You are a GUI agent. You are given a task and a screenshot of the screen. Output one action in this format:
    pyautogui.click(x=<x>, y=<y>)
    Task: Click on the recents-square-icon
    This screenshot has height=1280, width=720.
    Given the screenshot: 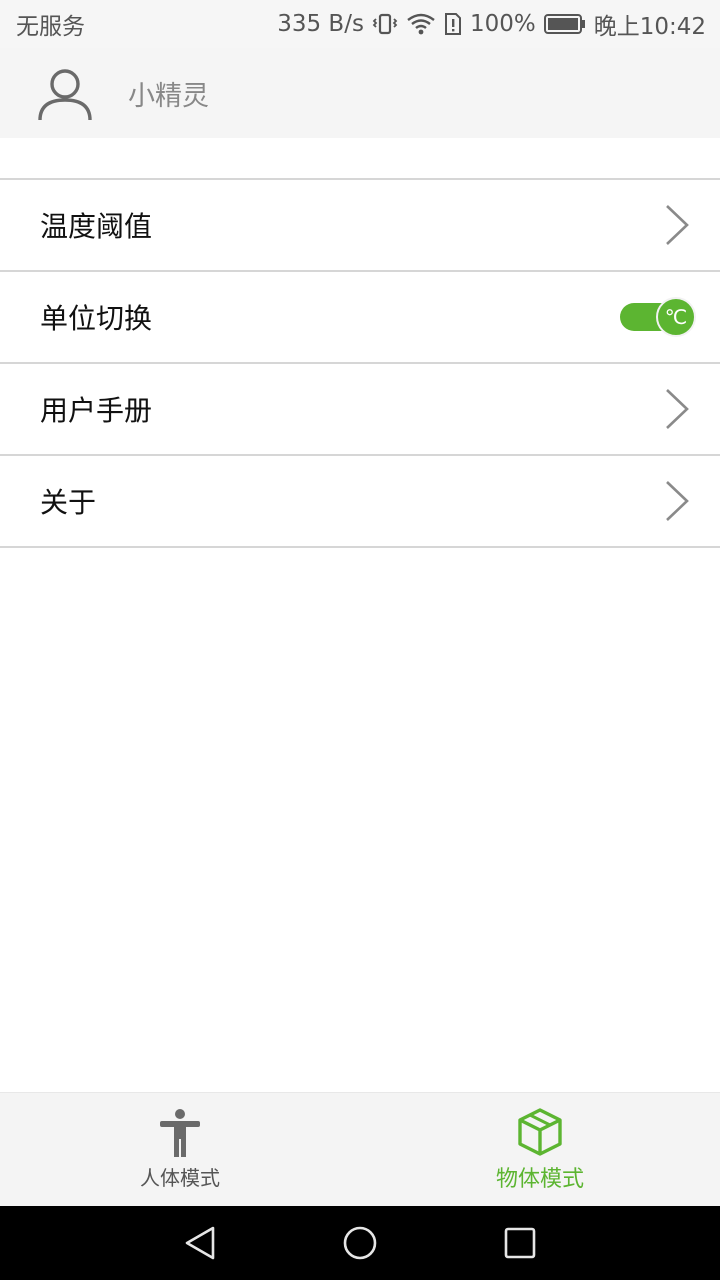 What is the action you would take?
    pyautogui.click(x=520, y=1243)
    